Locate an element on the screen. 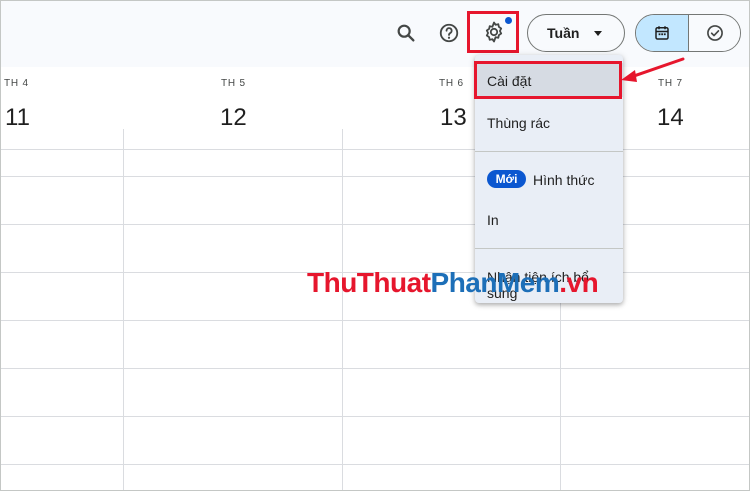  day-number-12: 12 is located at coordinates (233, 118).